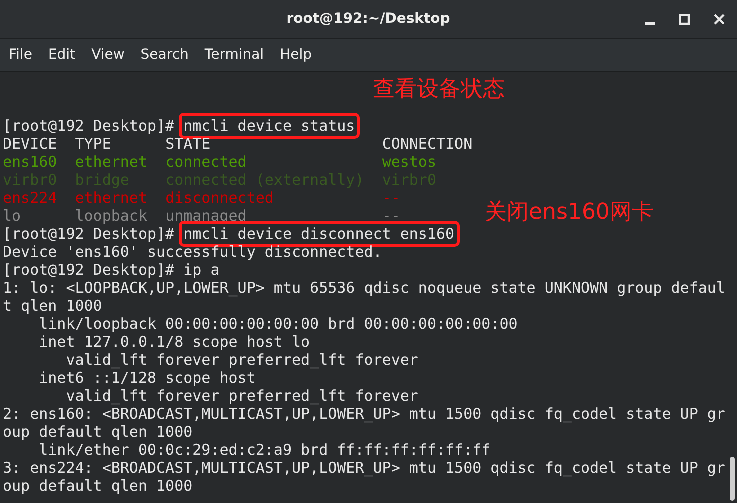  What do you see at coordinates (719, 19) in the screenshot?
I see `close-icon` at bounding box center [719, 19].